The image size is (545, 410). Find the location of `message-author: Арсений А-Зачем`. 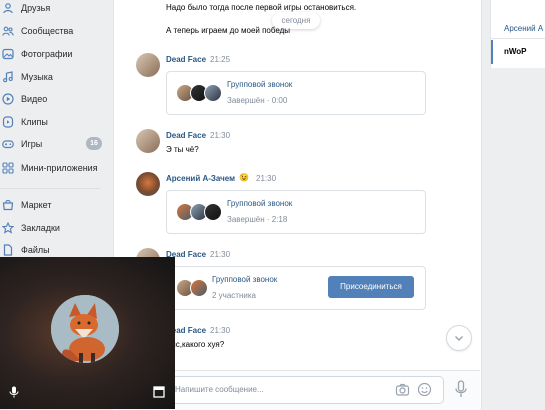

message-author: Арсений А-Зачем is located at coordinates (200, 178).